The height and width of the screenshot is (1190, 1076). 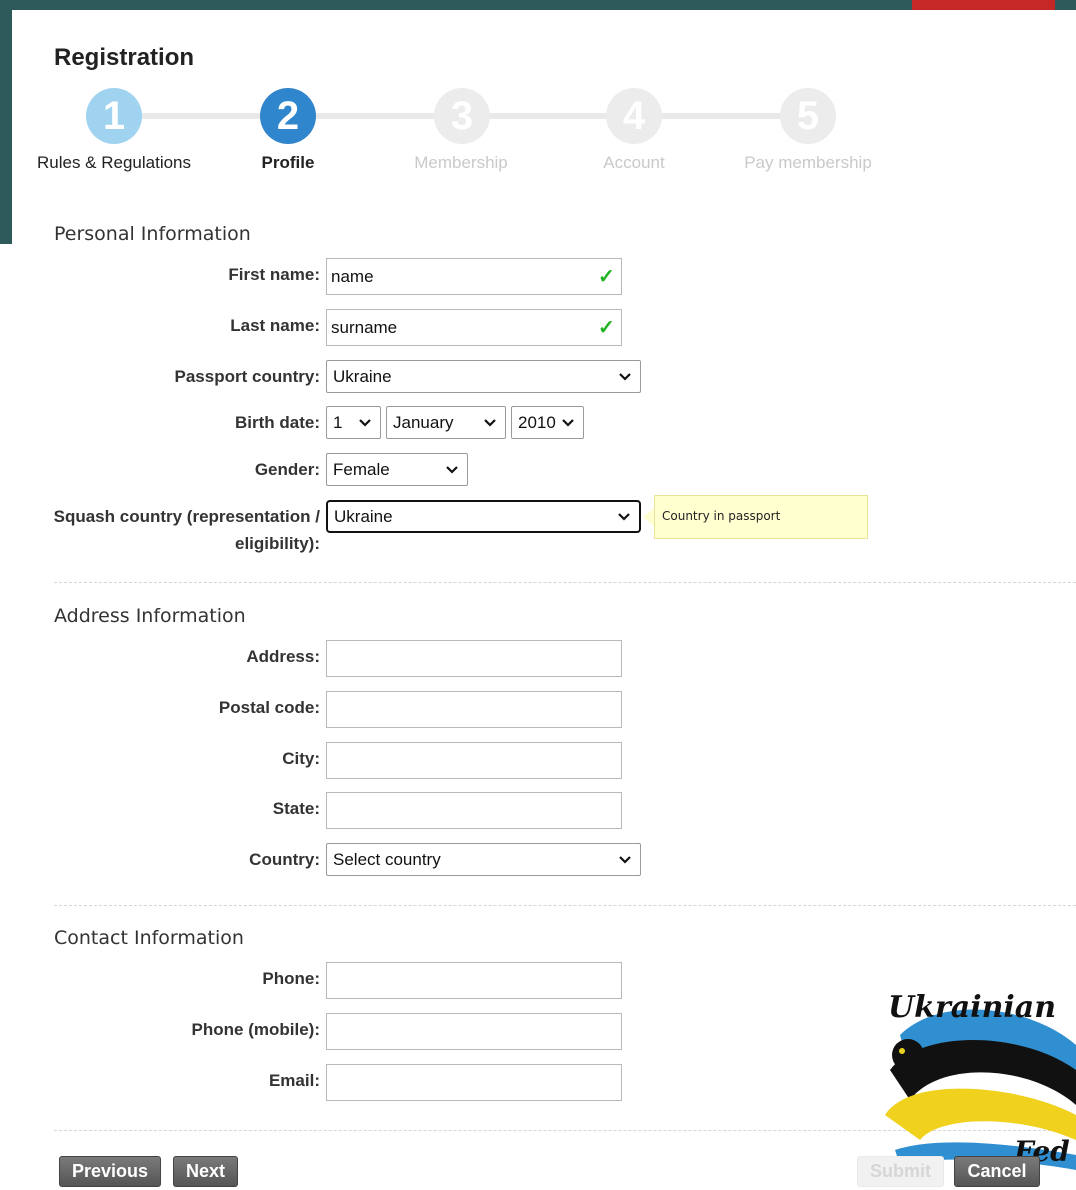 What do you see at coordinates (150, 616) in the screenshot?
I see `address-section-title: Address Information` at bounding box center [150, 616].